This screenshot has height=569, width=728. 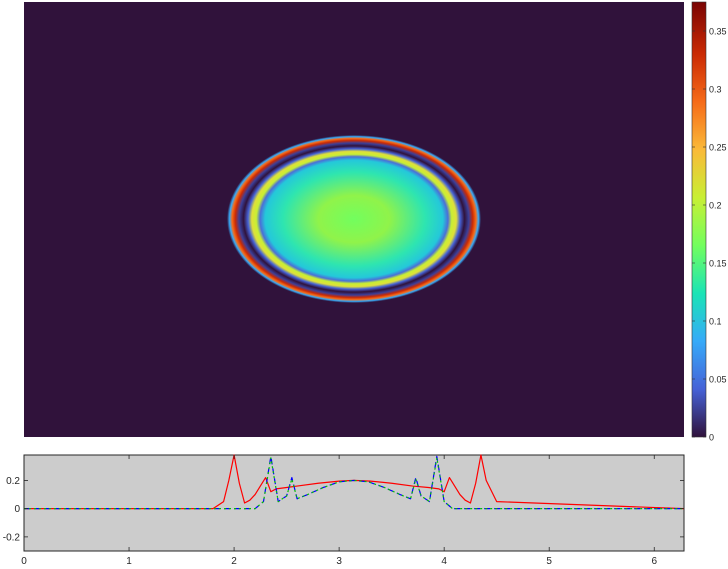 I want to click on x-tick-label: 0, so click(x=24, y=561).